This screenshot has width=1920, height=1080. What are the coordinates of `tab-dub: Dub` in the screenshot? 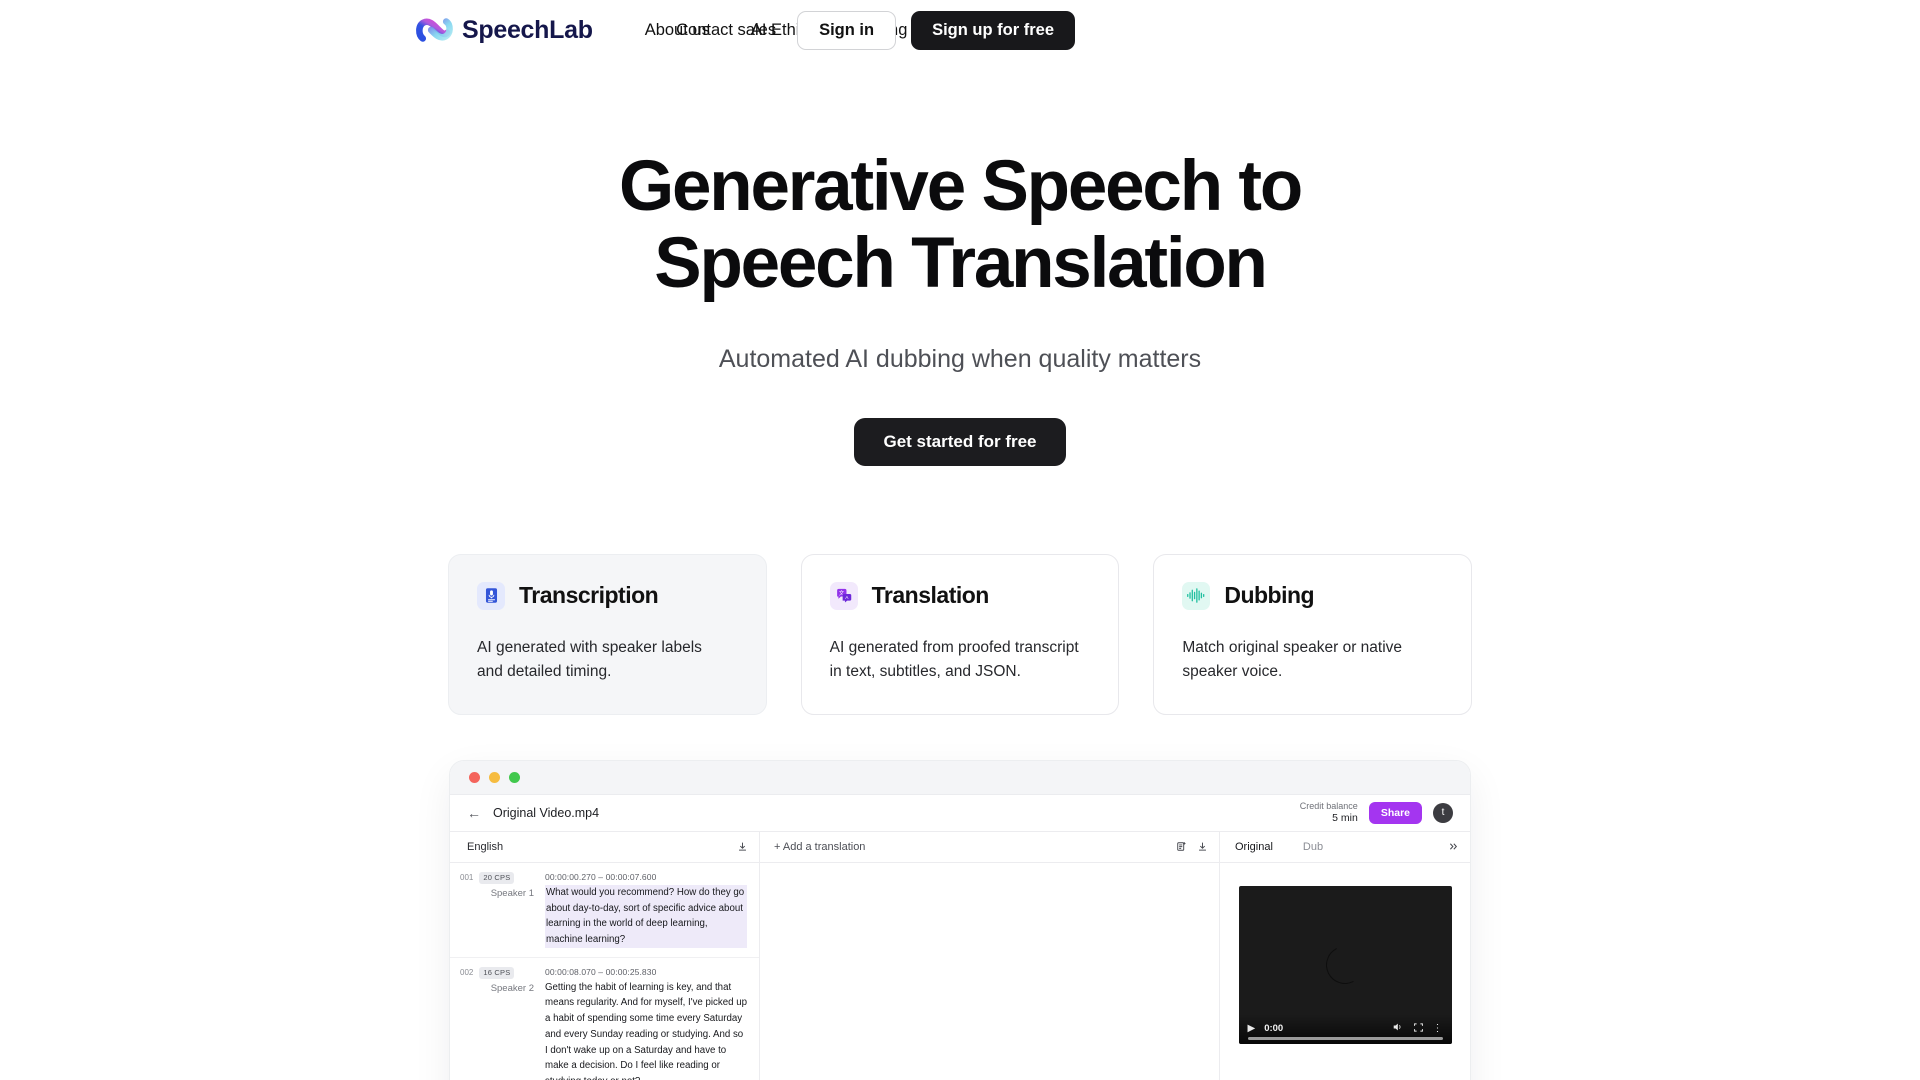 It's located at (1313, 847).